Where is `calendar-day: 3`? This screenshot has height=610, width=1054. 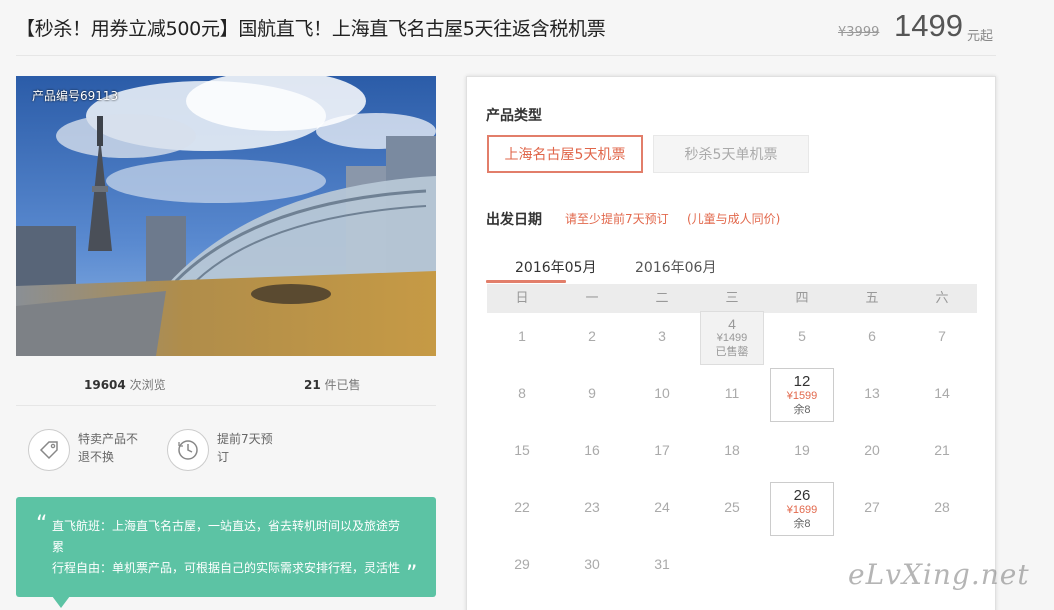 calendar-day: 3 is located at coordinates (662, 349).